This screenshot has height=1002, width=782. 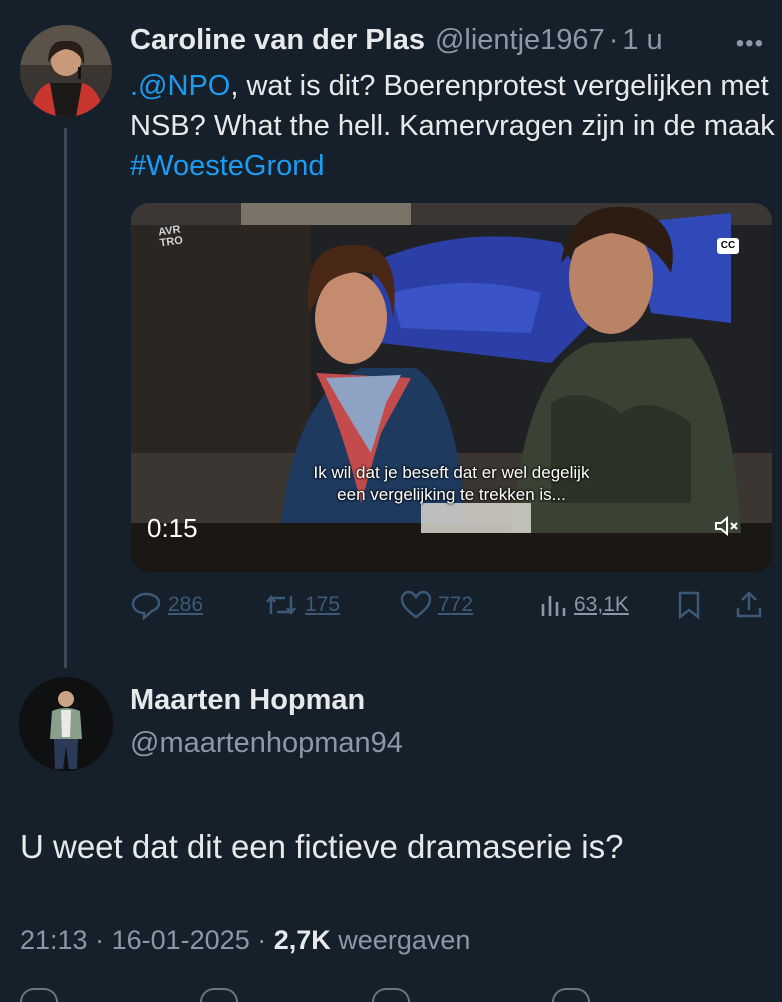 I want to click on hashtag-link: #WoesteGrond, so click(x=227, y=166).